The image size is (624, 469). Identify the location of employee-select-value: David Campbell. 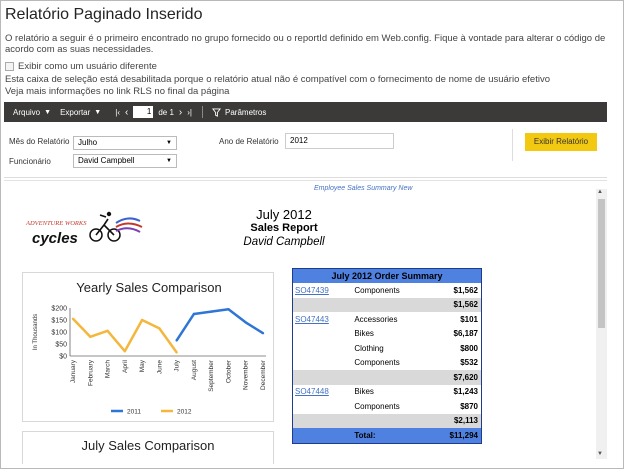
(106, 160).